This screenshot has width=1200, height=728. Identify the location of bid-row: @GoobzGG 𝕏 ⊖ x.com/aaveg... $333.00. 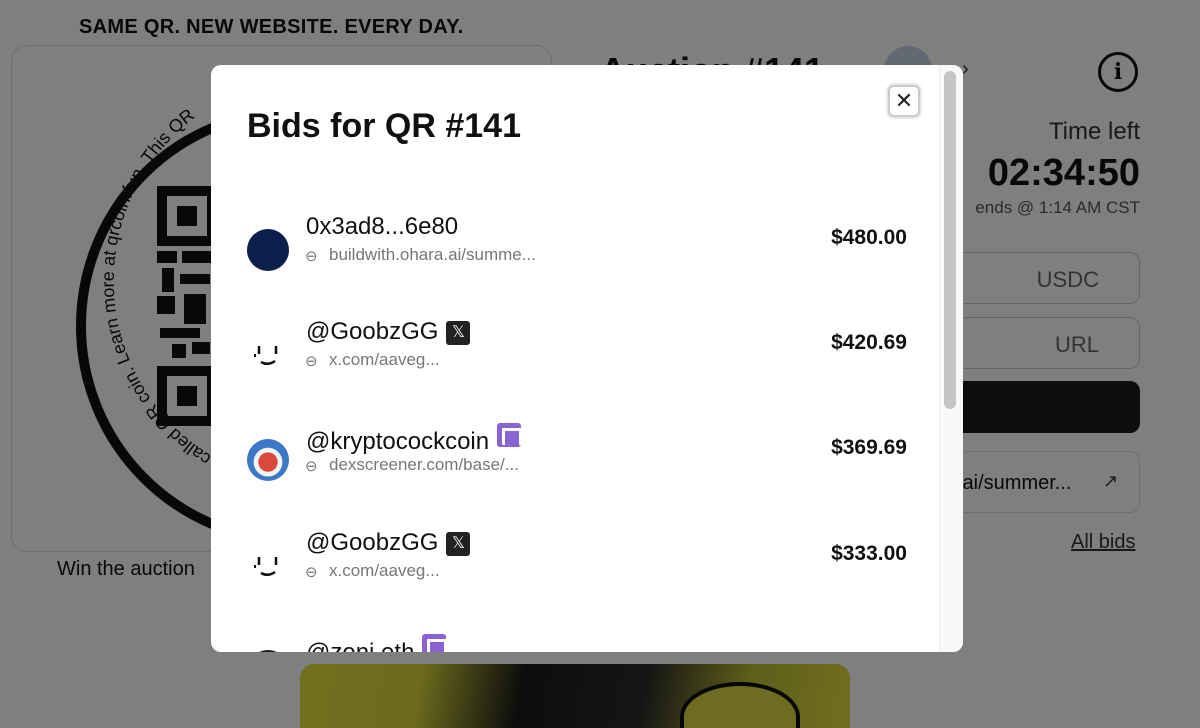
(577, 569).